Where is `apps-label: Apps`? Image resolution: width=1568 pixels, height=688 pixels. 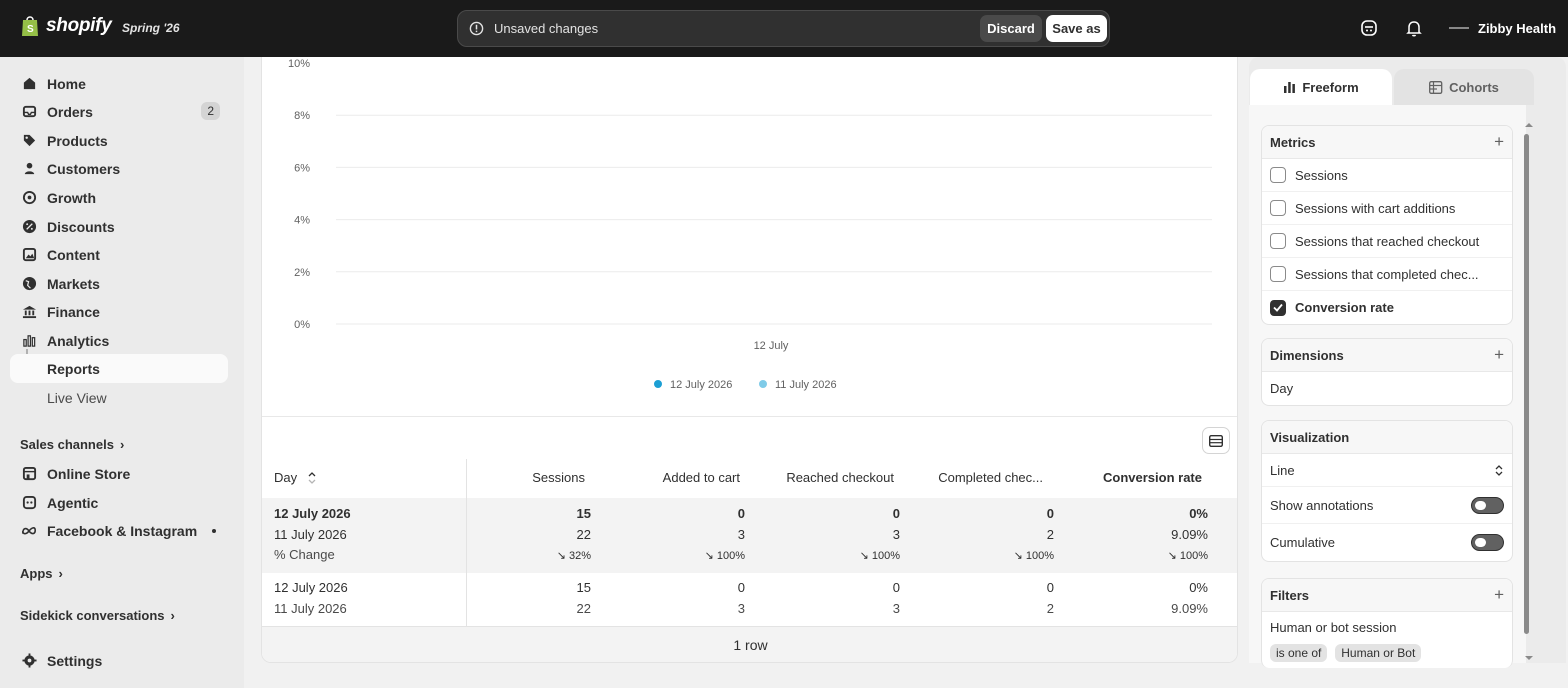
apps-label: Apps is located at coordinates (36, 573).